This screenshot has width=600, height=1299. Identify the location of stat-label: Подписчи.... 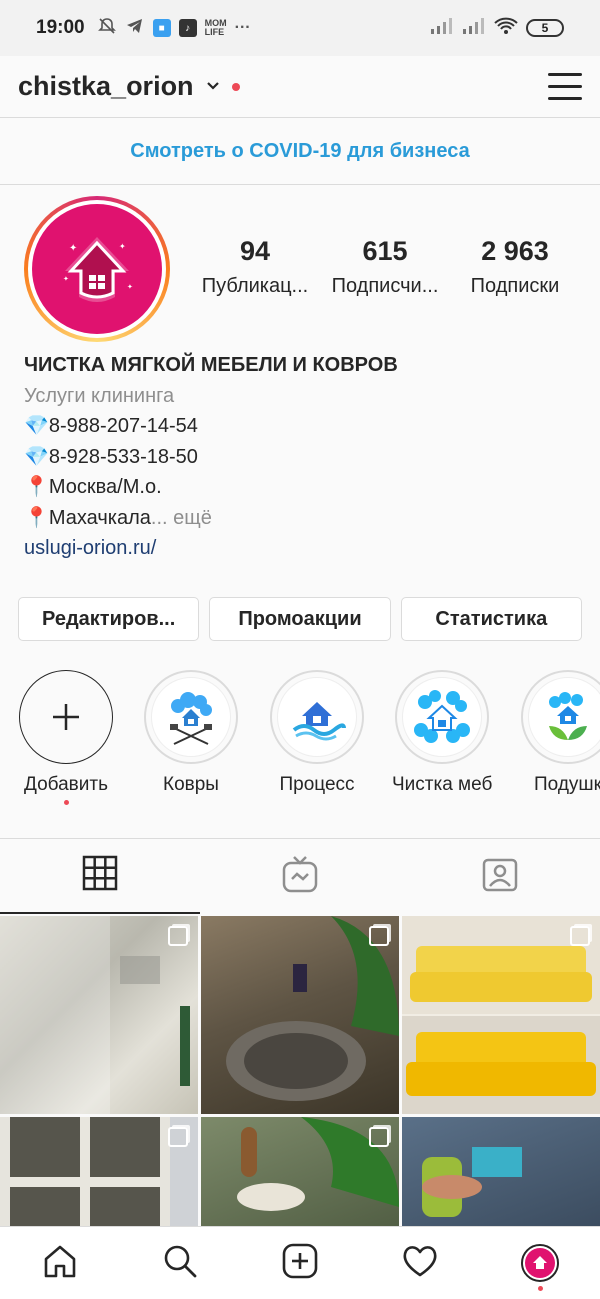
(385, 286).